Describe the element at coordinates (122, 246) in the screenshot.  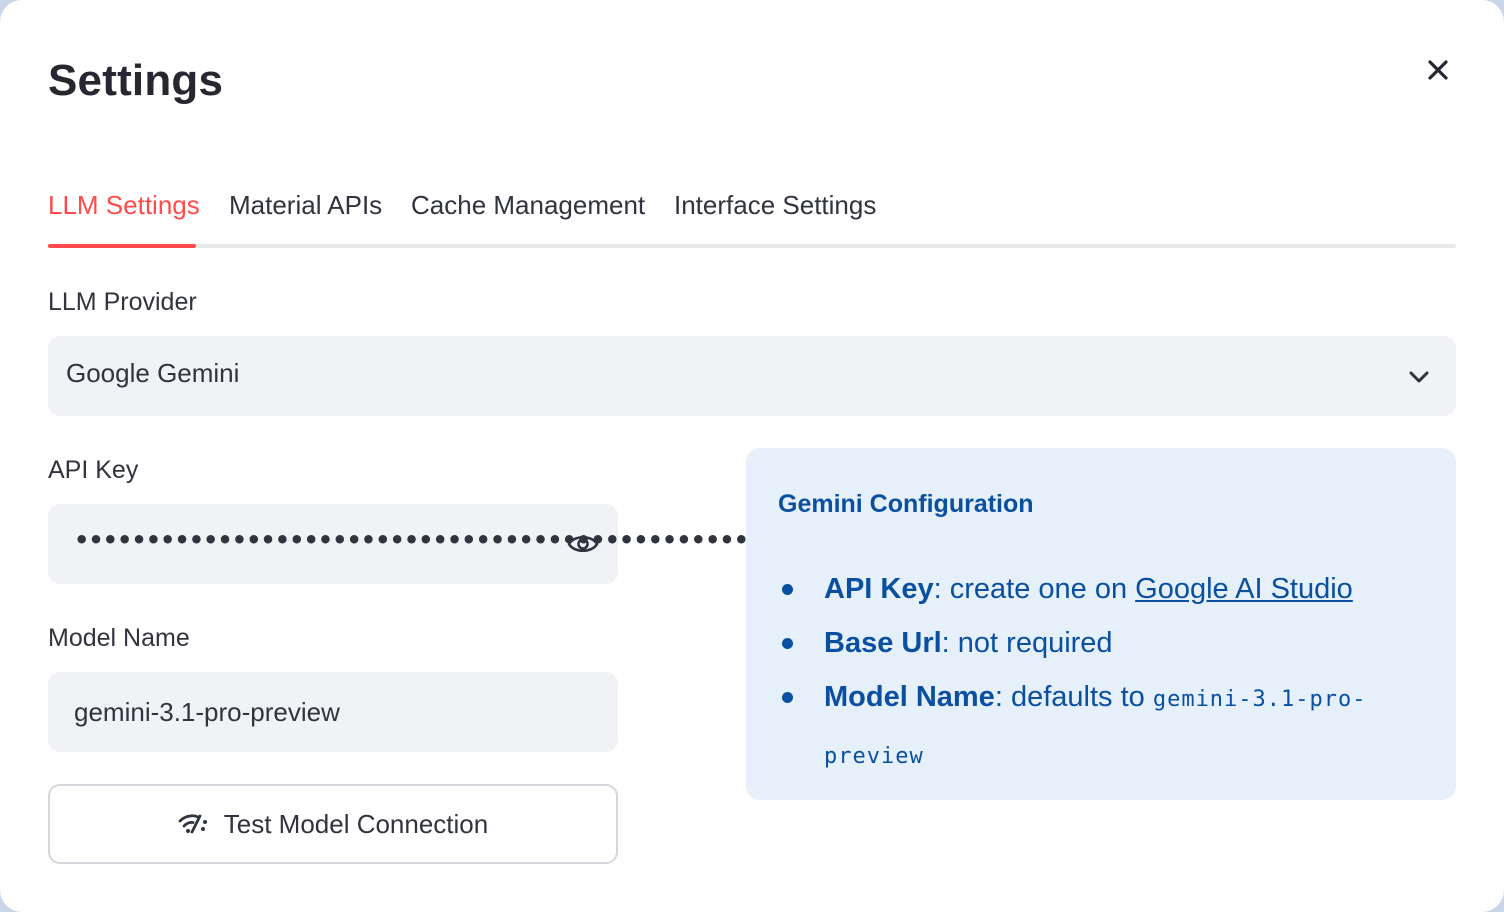
I see `active-tab-indicator` at that location.